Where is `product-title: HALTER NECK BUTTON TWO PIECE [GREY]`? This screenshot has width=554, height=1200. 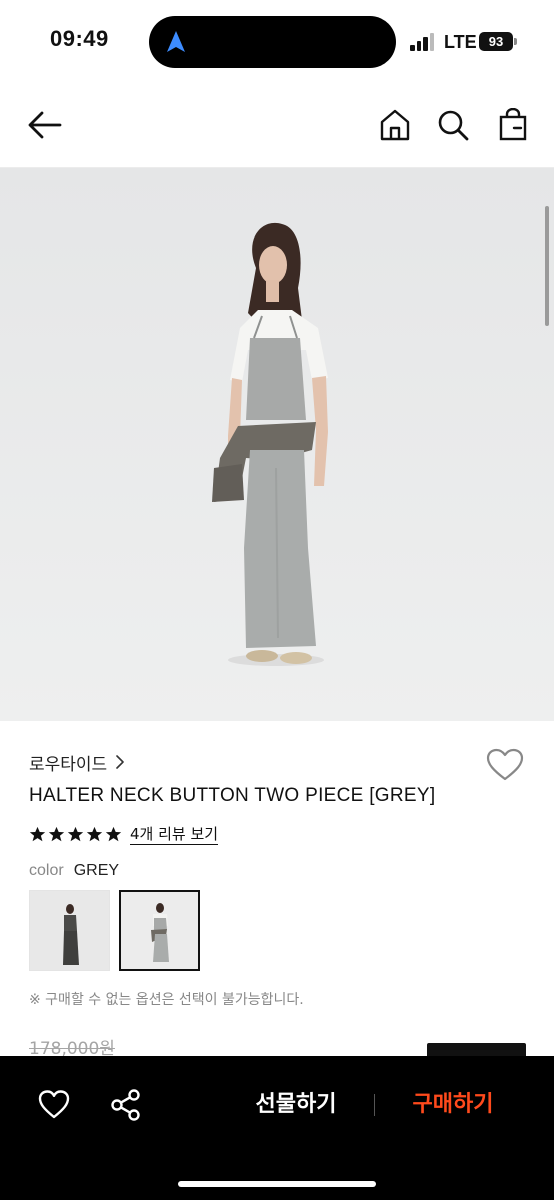
product-title: HALTER NECK BUTTON TWO PIECE [GREY] is located at coordinates (232, 795).